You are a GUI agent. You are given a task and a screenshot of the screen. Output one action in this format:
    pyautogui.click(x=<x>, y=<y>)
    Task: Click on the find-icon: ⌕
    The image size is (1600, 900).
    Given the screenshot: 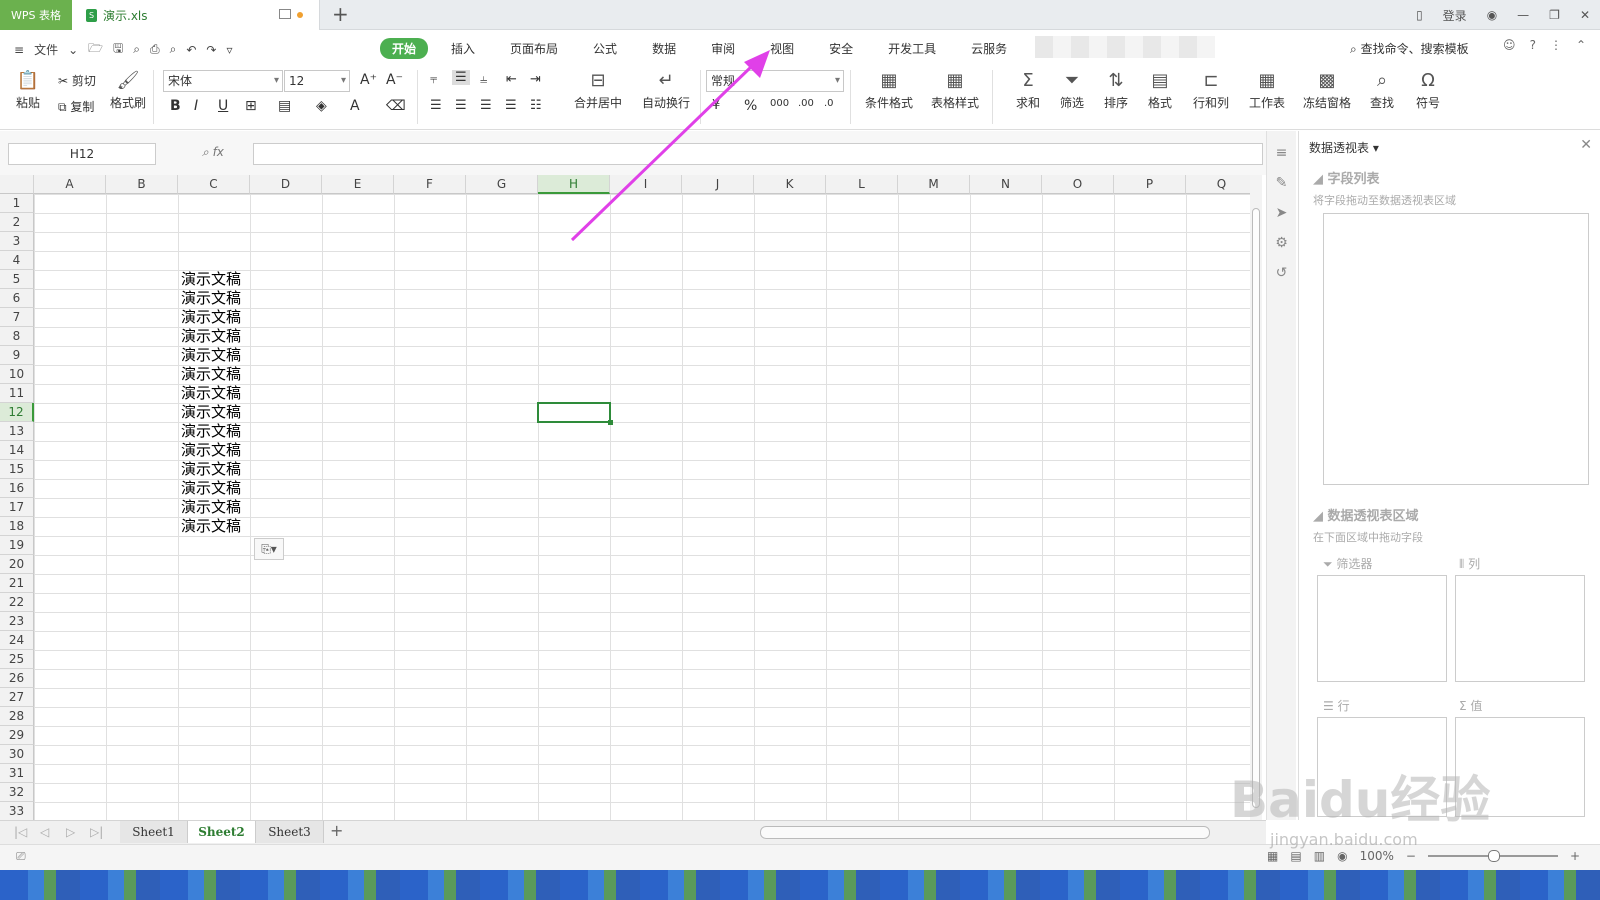 What is the action you would take?
    pyautogui.click(x=136, y=49)
    